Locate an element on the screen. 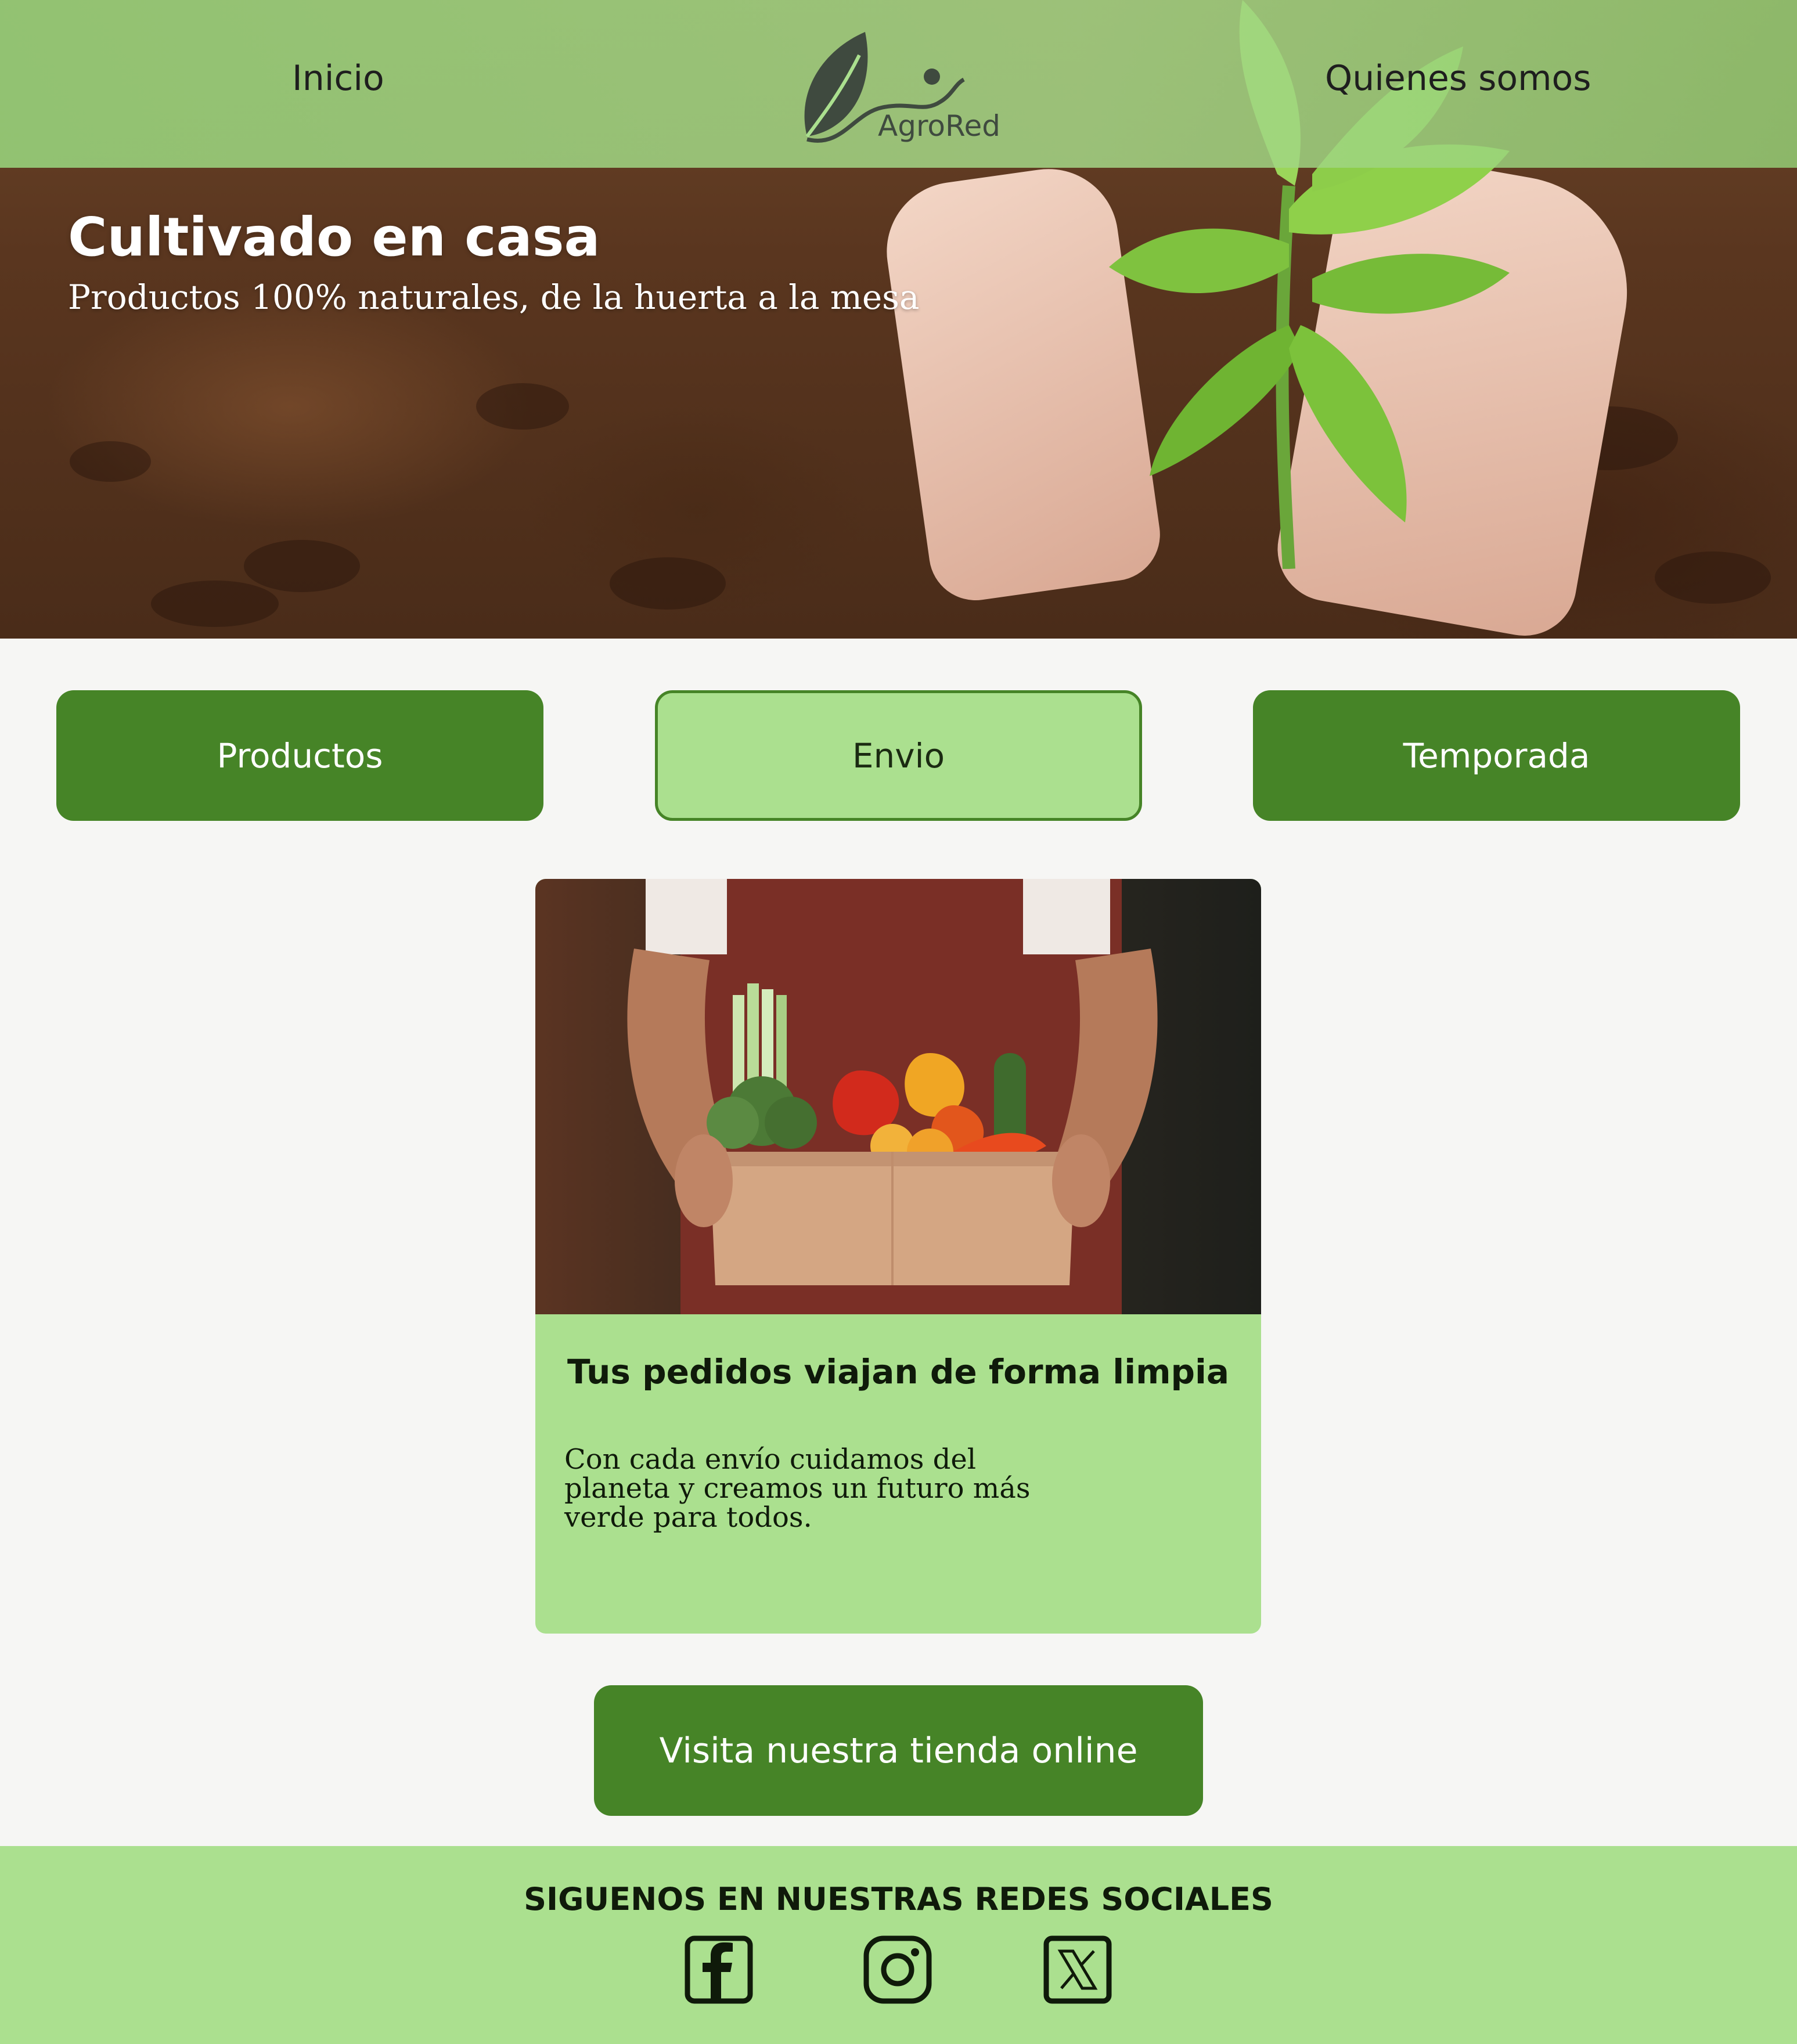 This screenshot has height=2044, width=1797. visit-store-button: Visita nuestra tienda online is located at coordinates (898, 1750).